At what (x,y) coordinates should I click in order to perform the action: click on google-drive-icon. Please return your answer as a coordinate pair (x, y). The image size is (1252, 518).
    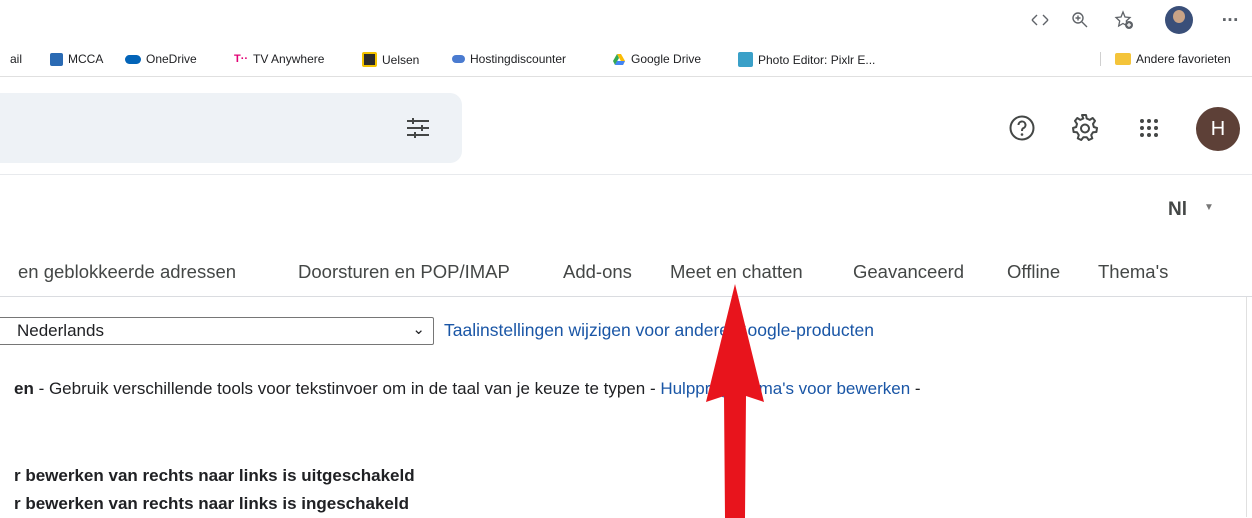
    Looking at the image, I should click on (619, 59).